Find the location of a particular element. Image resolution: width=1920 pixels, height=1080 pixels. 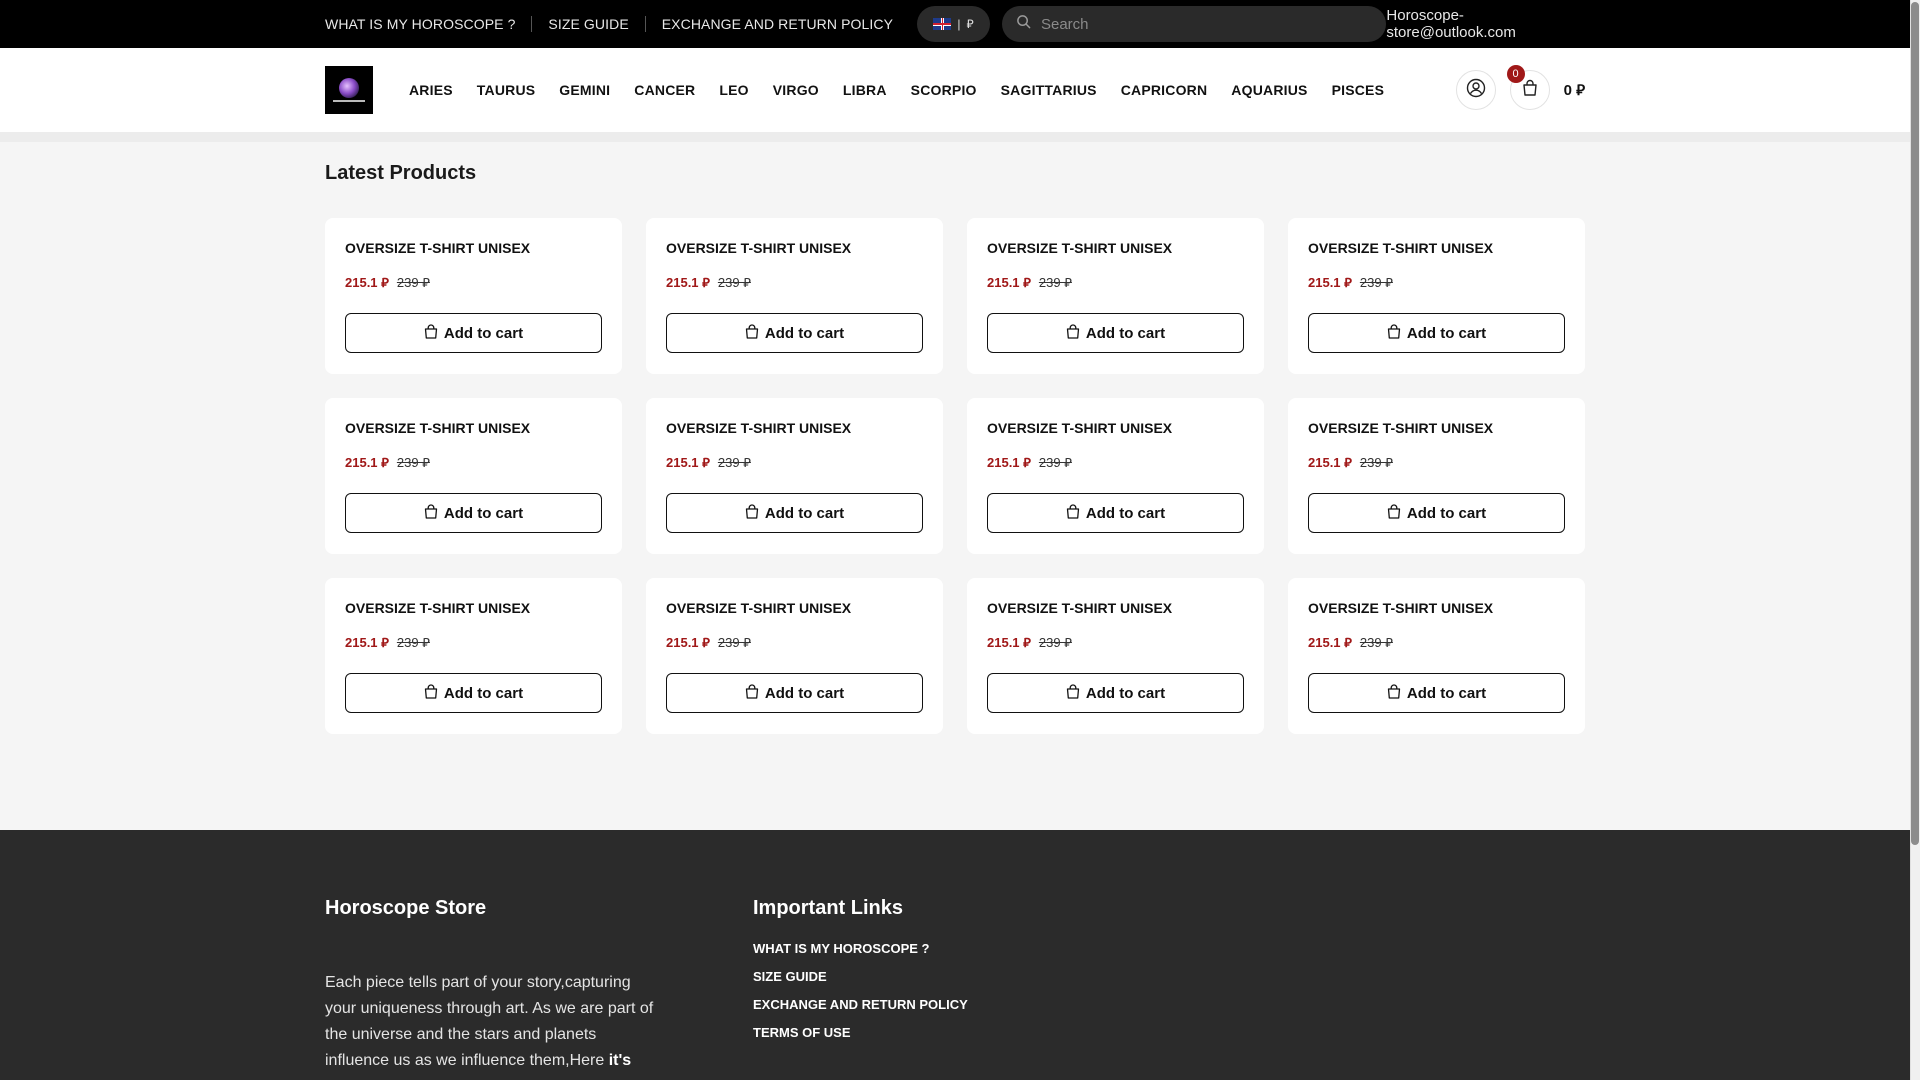

user-icon is located at coordinates (1476, 90).